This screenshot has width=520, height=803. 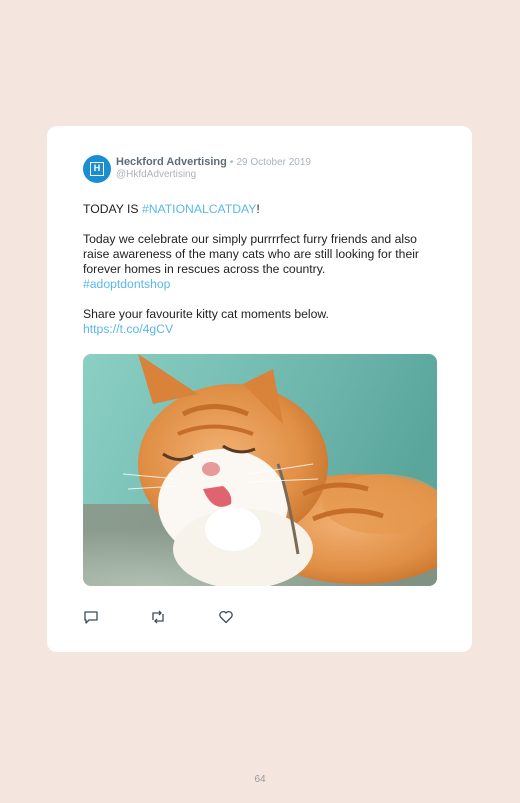 I want to click on avatar: H, so click(x=97, y=169).